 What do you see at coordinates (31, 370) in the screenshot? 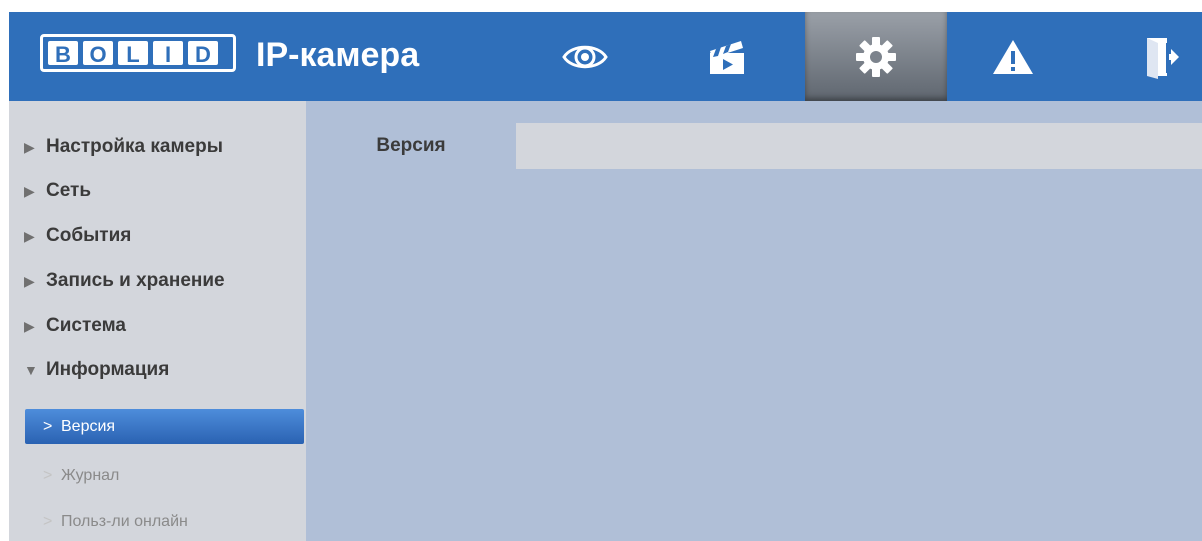
I see `collapse-arrow-icon: ▼` at bounding box center [31, 370].